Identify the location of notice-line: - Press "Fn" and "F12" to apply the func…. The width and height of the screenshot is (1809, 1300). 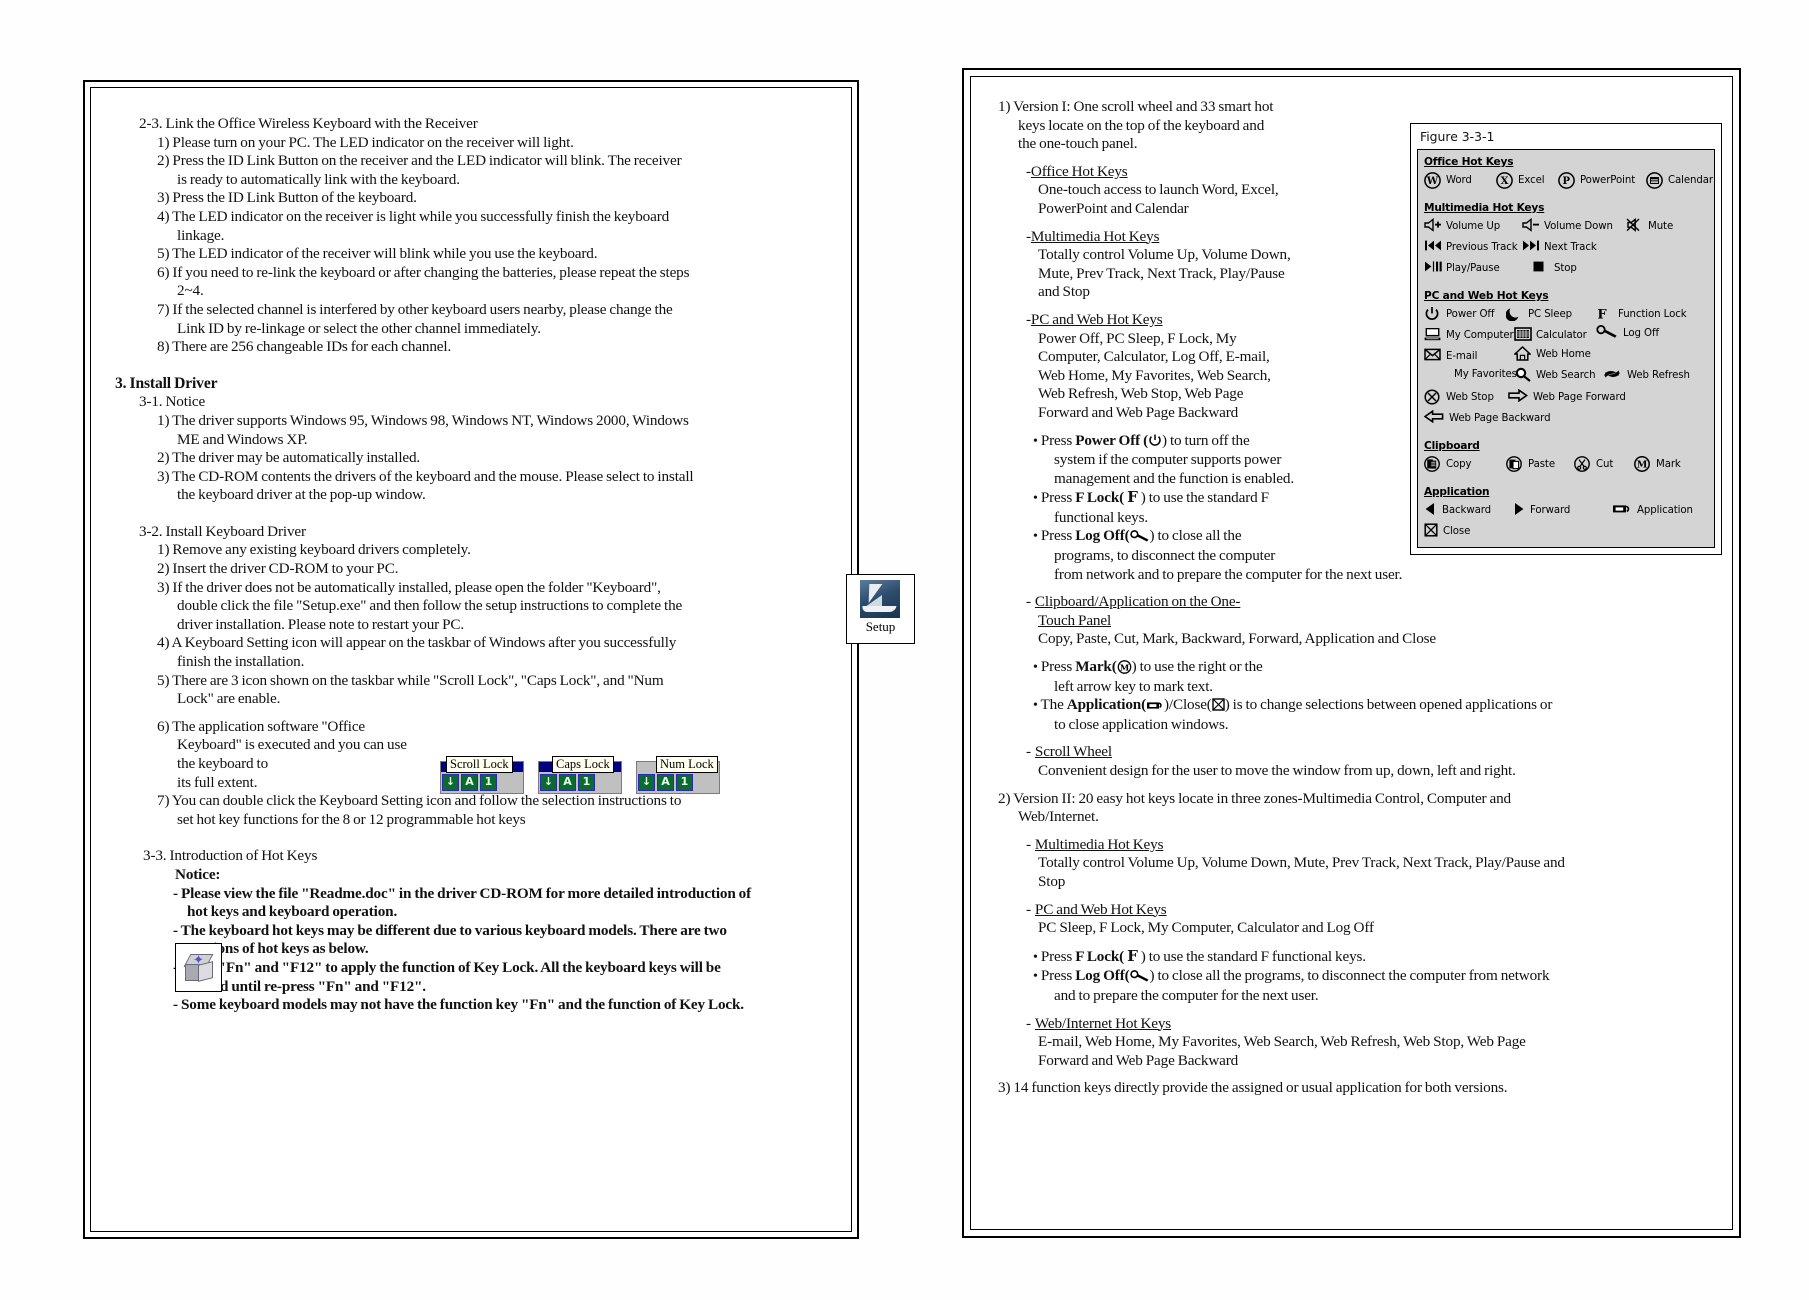
(447, 967).